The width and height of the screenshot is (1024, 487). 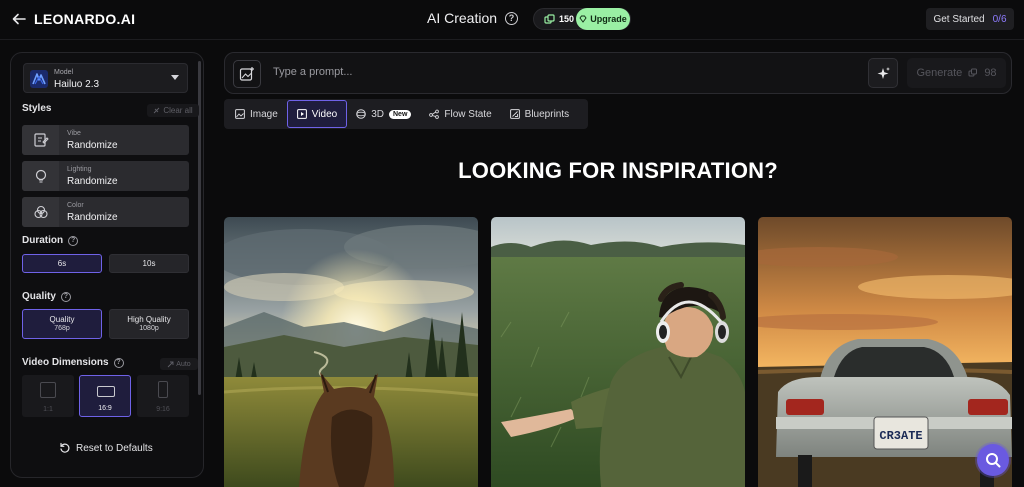 I want to click on style-color: Color Randomize, so click(x=105, y=212).